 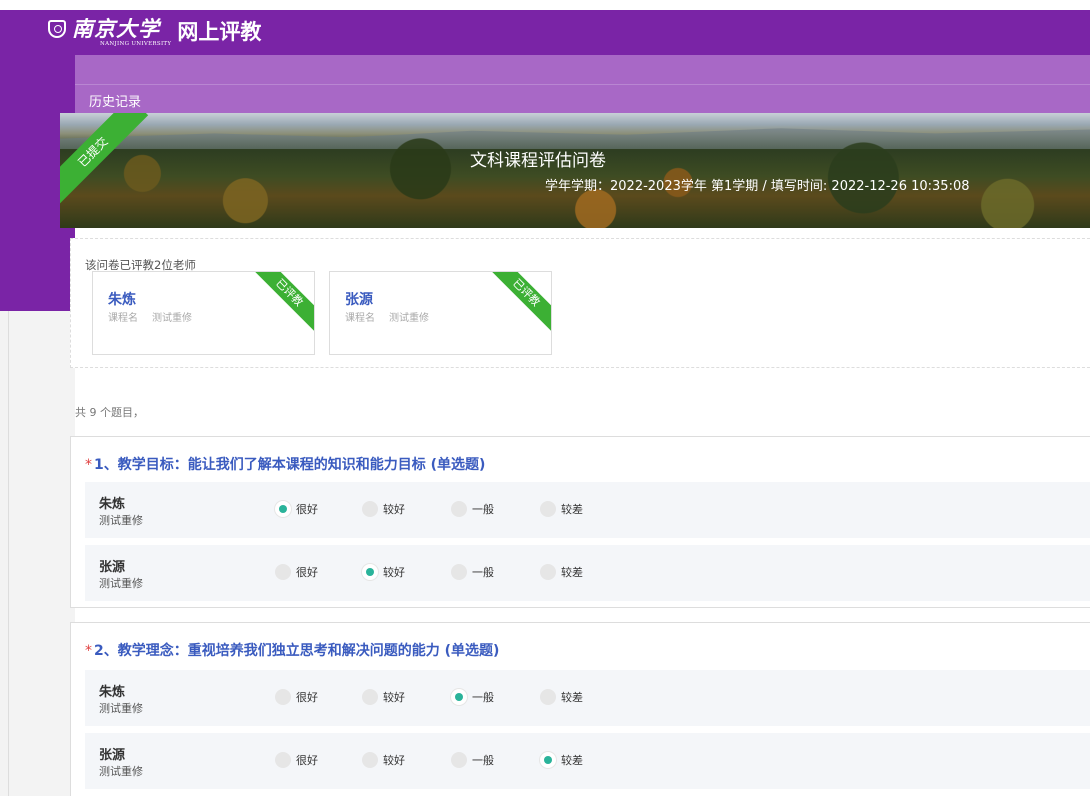 What do you see at coordinates (545, 32) in the screenshot?
I see `top-header: 南京大学 NANJING UNIVERSITY 网上评教` at bounding box center [545, 32].